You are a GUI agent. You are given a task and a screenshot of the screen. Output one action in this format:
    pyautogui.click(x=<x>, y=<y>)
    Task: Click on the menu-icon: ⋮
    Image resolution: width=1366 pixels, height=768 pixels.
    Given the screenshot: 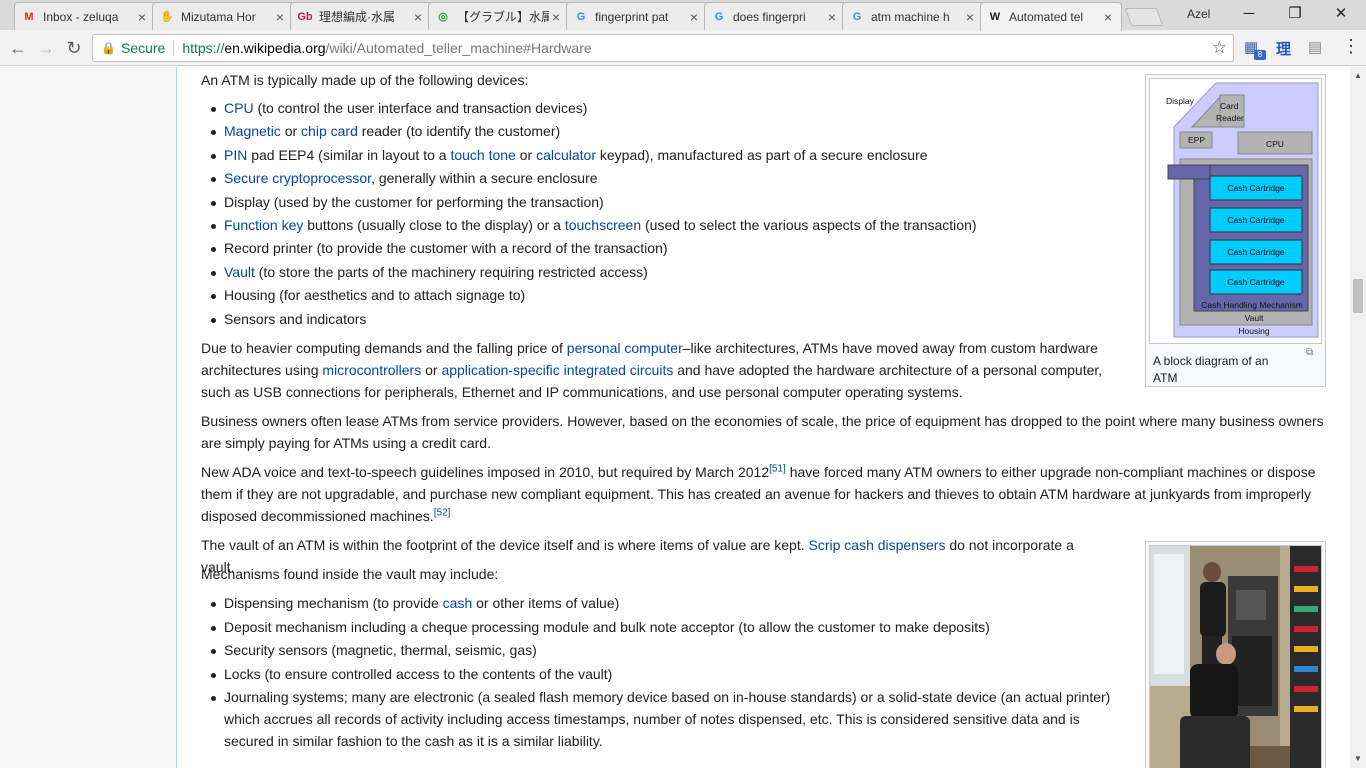 What is the action you would take?
    pyautogui.click(x=1351, y=46)
    